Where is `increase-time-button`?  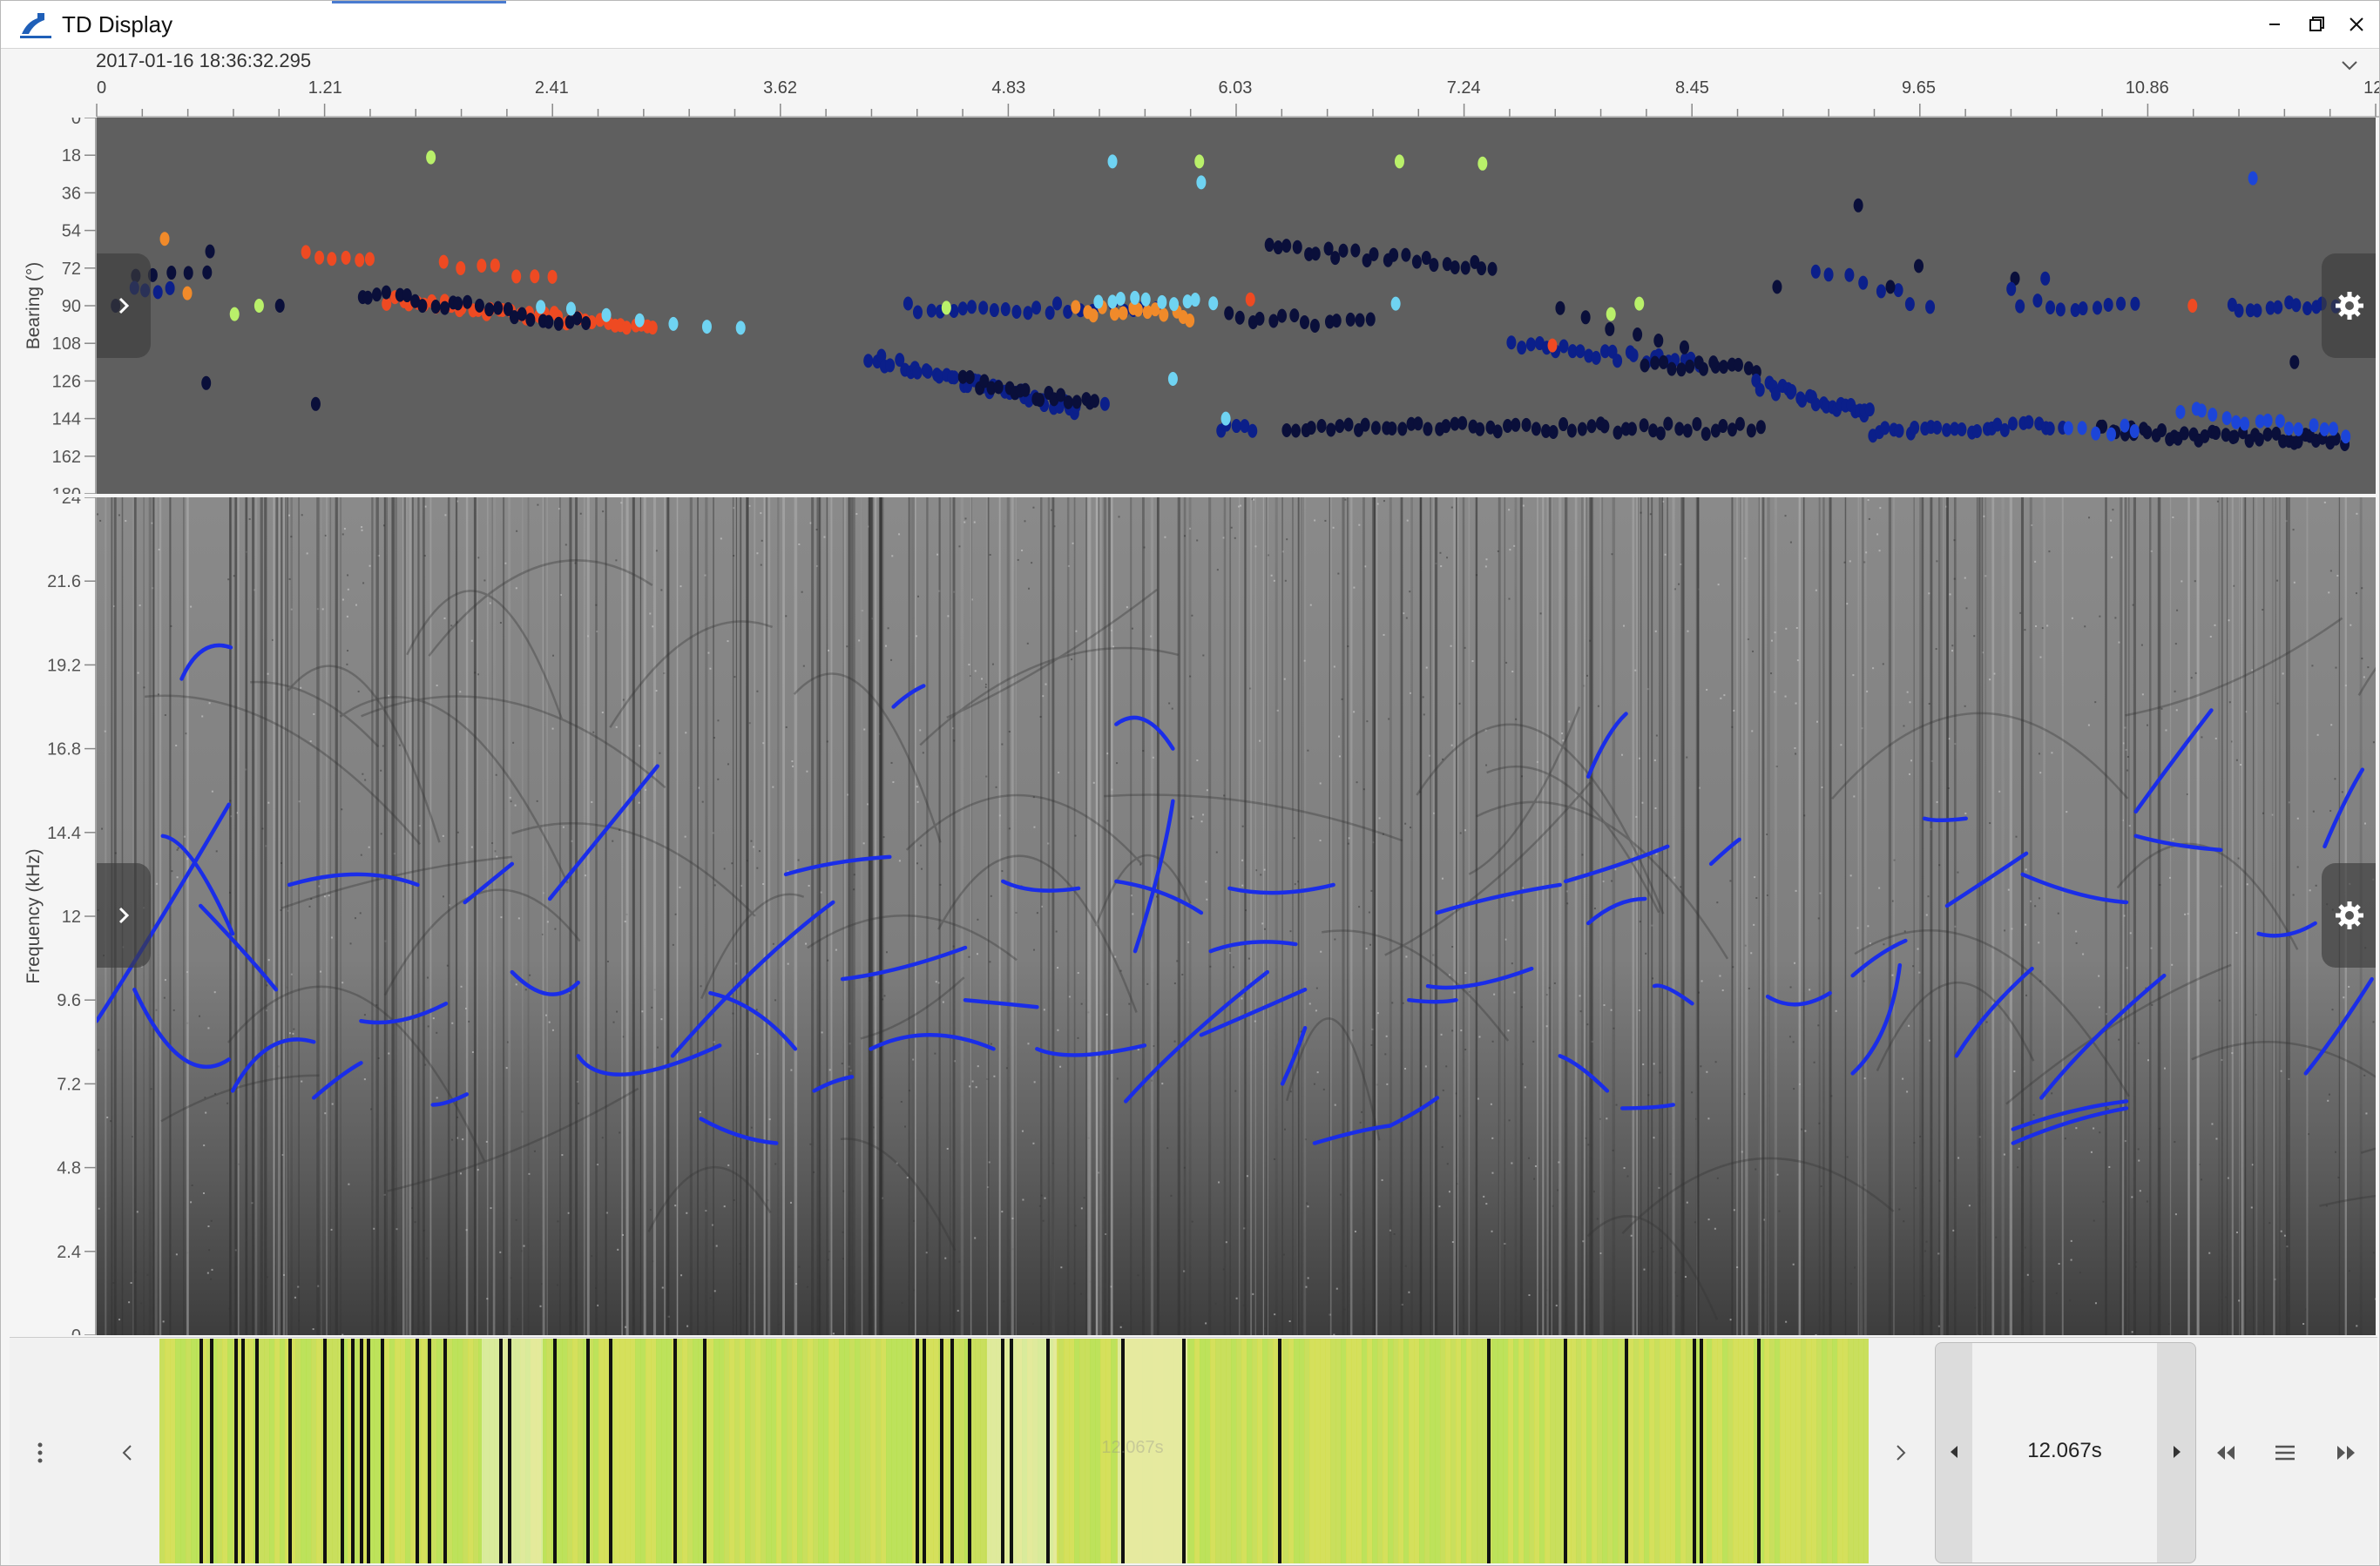
increase-time-button is located at coordinates (2177, 1452).